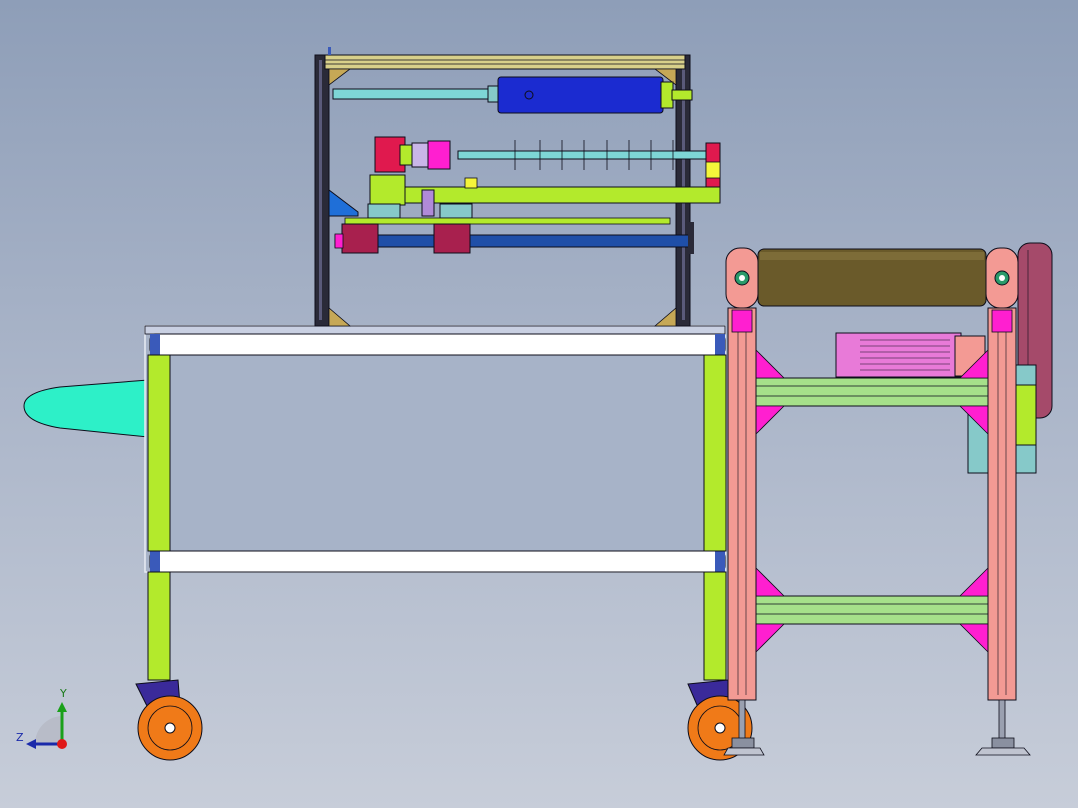  I want to click on cutter-assembly, so click(547, 163).